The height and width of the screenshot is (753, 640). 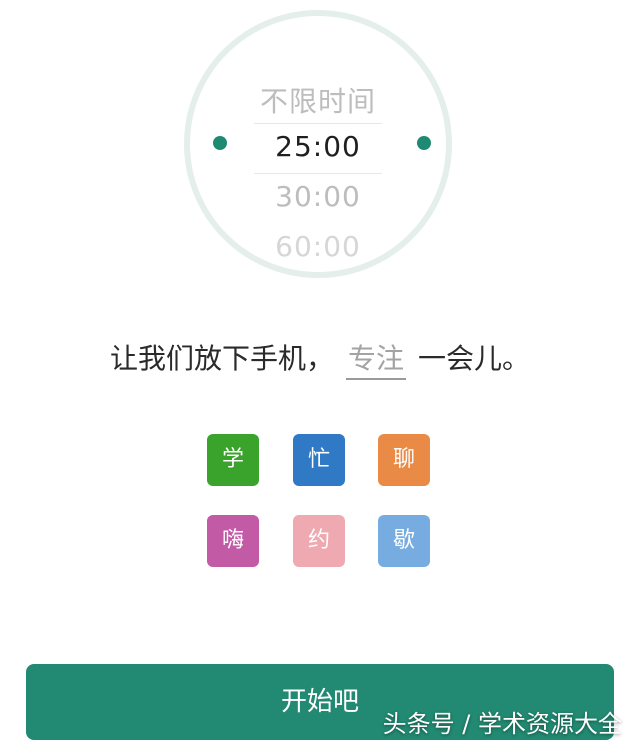 What do you see at coordinates (319, 541) in the screenshot?
I see `tag-date-button: 约` at bounding box center [319, 541].